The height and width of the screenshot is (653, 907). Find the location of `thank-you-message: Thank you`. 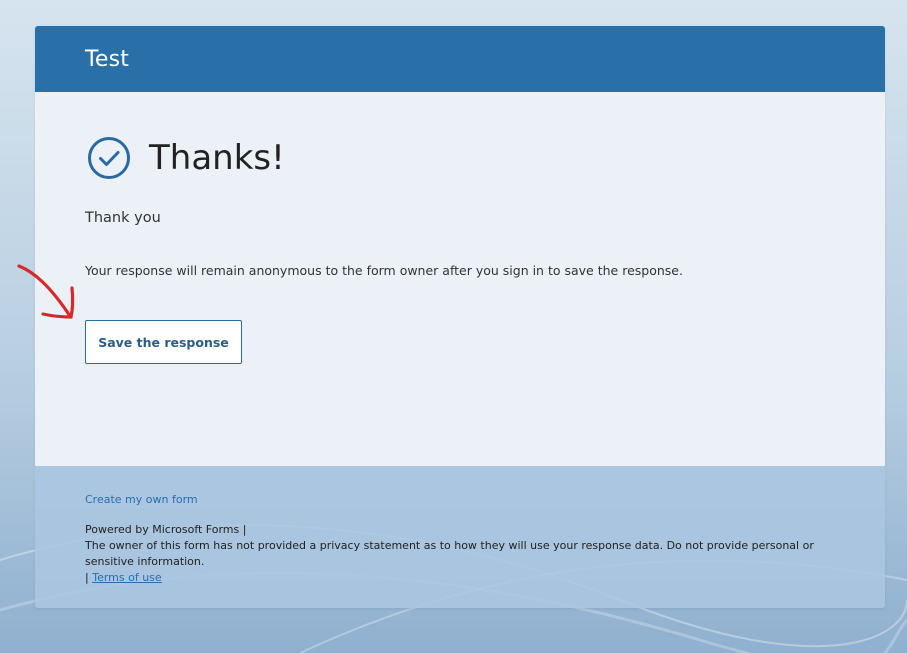

thank-you-message: Thank you is located at coordinates (123, 218).